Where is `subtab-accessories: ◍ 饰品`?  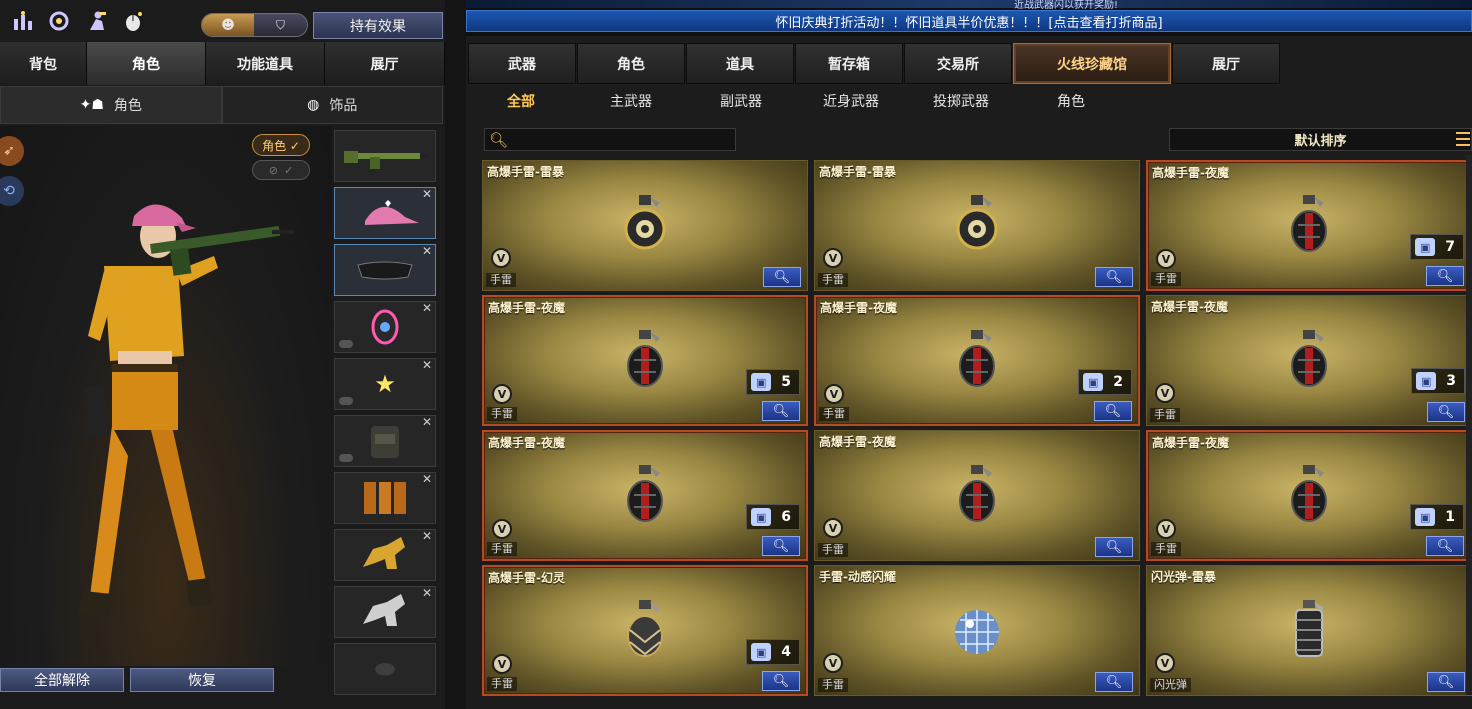 subtab-accessories: ◍ 饰品 is located at coordinates (332, 105).